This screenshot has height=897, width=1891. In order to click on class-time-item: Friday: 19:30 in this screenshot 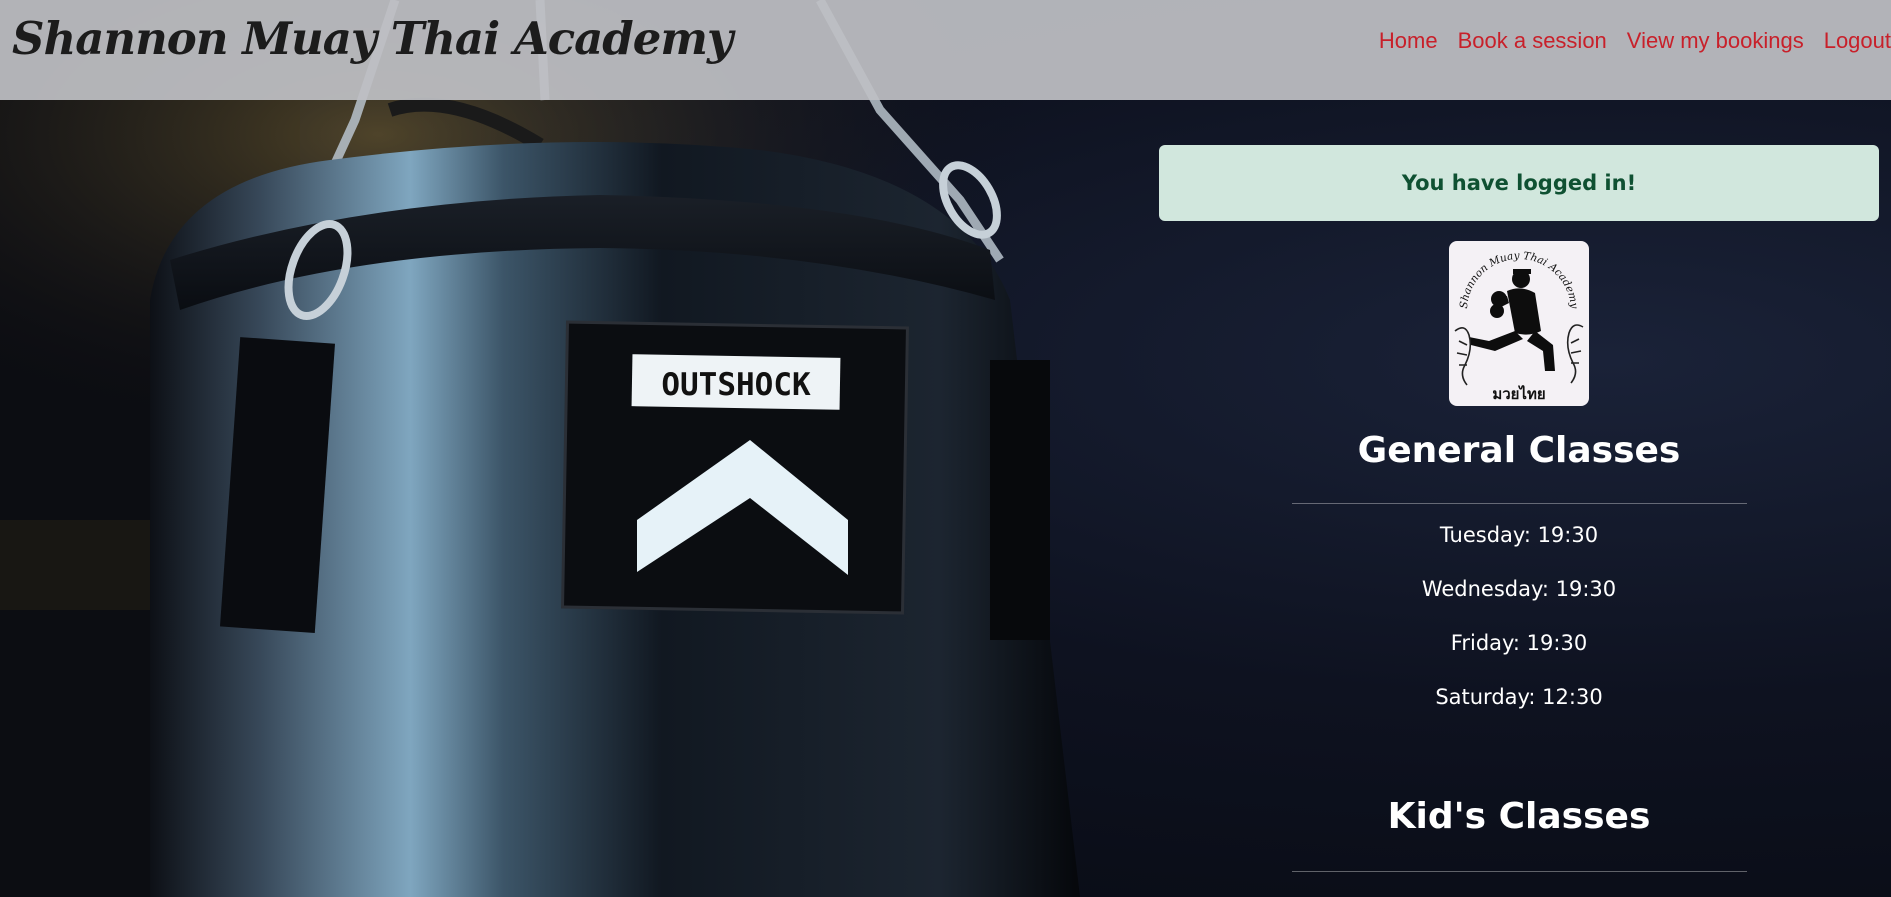, I will do `click(1519, 643)`.